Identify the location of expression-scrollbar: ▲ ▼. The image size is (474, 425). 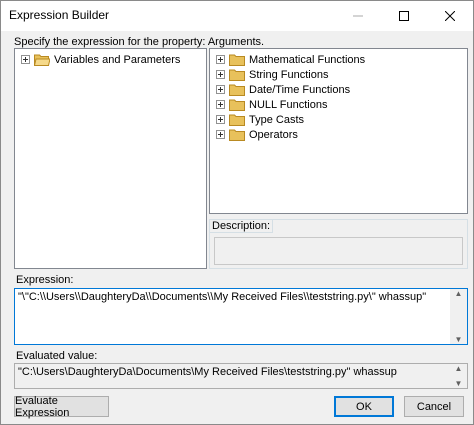
(458, 316).